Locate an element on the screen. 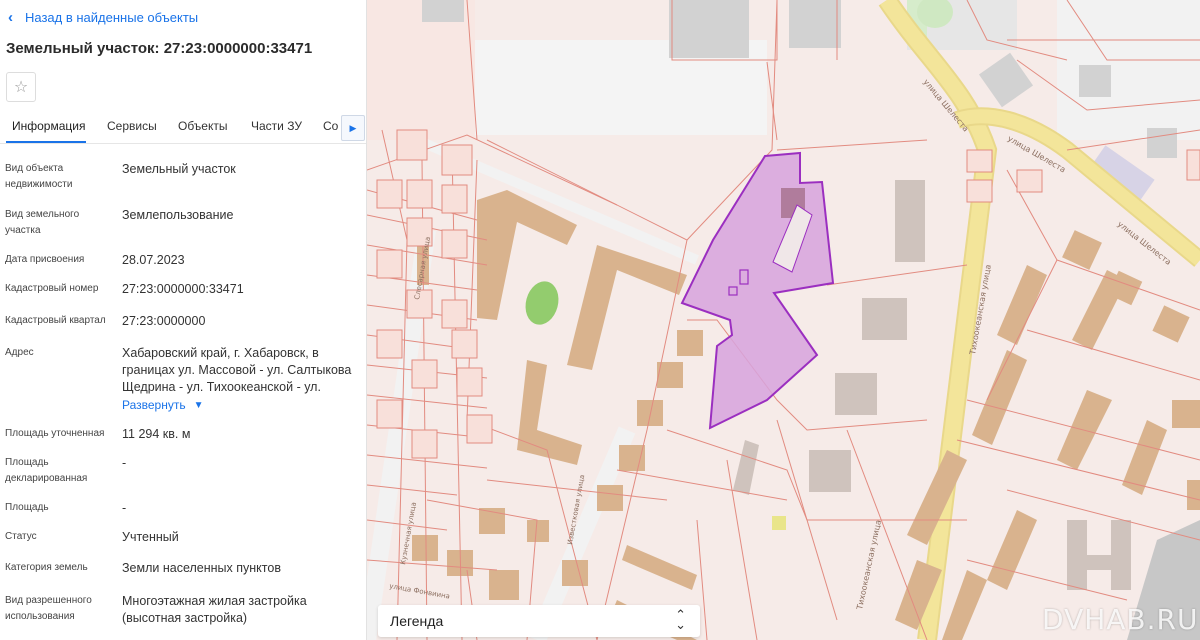 This screenshot has width=1200, height=640. info-label: Площадь уточненная is located at coordinates (55, 433).